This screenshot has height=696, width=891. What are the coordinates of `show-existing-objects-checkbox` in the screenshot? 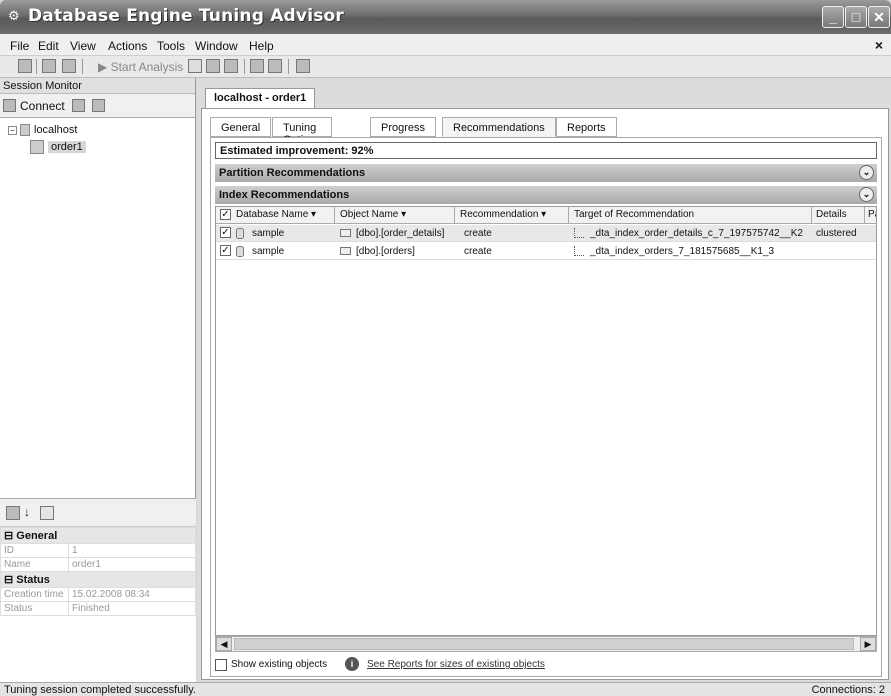 It's located at (221, 665).